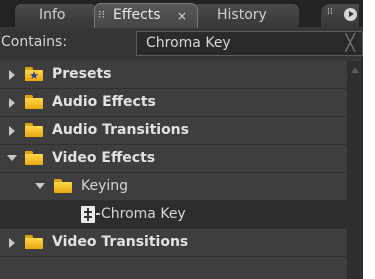 The height and width of the screenshot is (279, 375). I want to click on tree-item-audio-effects-label: Audio Effects, so click(104, 102).